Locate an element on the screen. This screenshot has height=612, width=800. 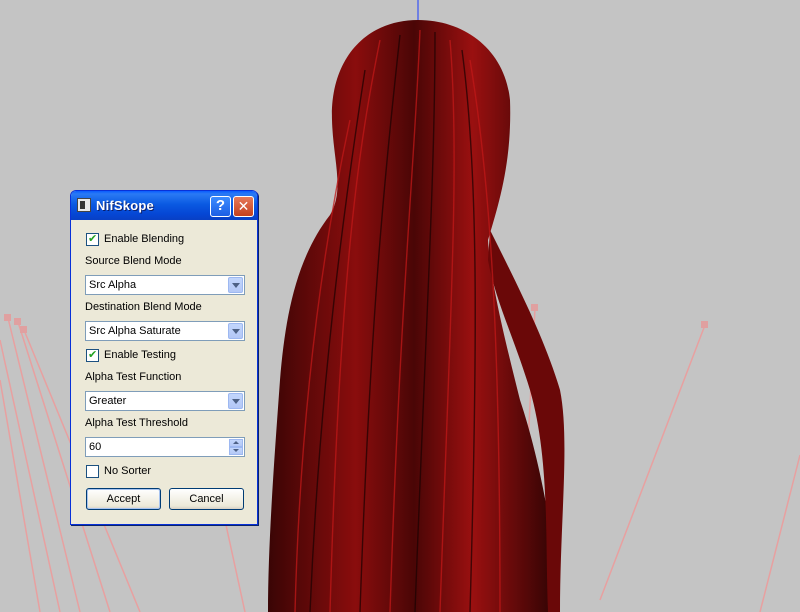
source-blend-select: Src Alpha is located at coordinates (165, 285).